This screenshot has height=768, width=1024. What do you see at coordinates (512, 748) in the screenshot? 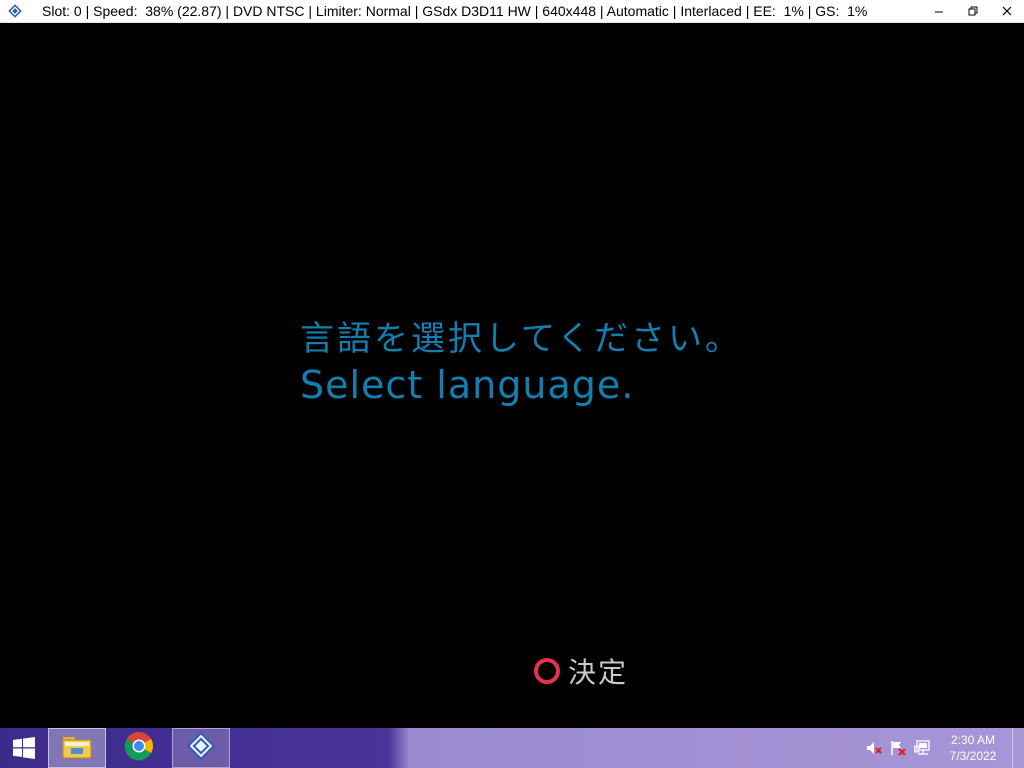
I see `taskbar: 2:30 AM 7/3/2022` at bounding box center [512, 748].